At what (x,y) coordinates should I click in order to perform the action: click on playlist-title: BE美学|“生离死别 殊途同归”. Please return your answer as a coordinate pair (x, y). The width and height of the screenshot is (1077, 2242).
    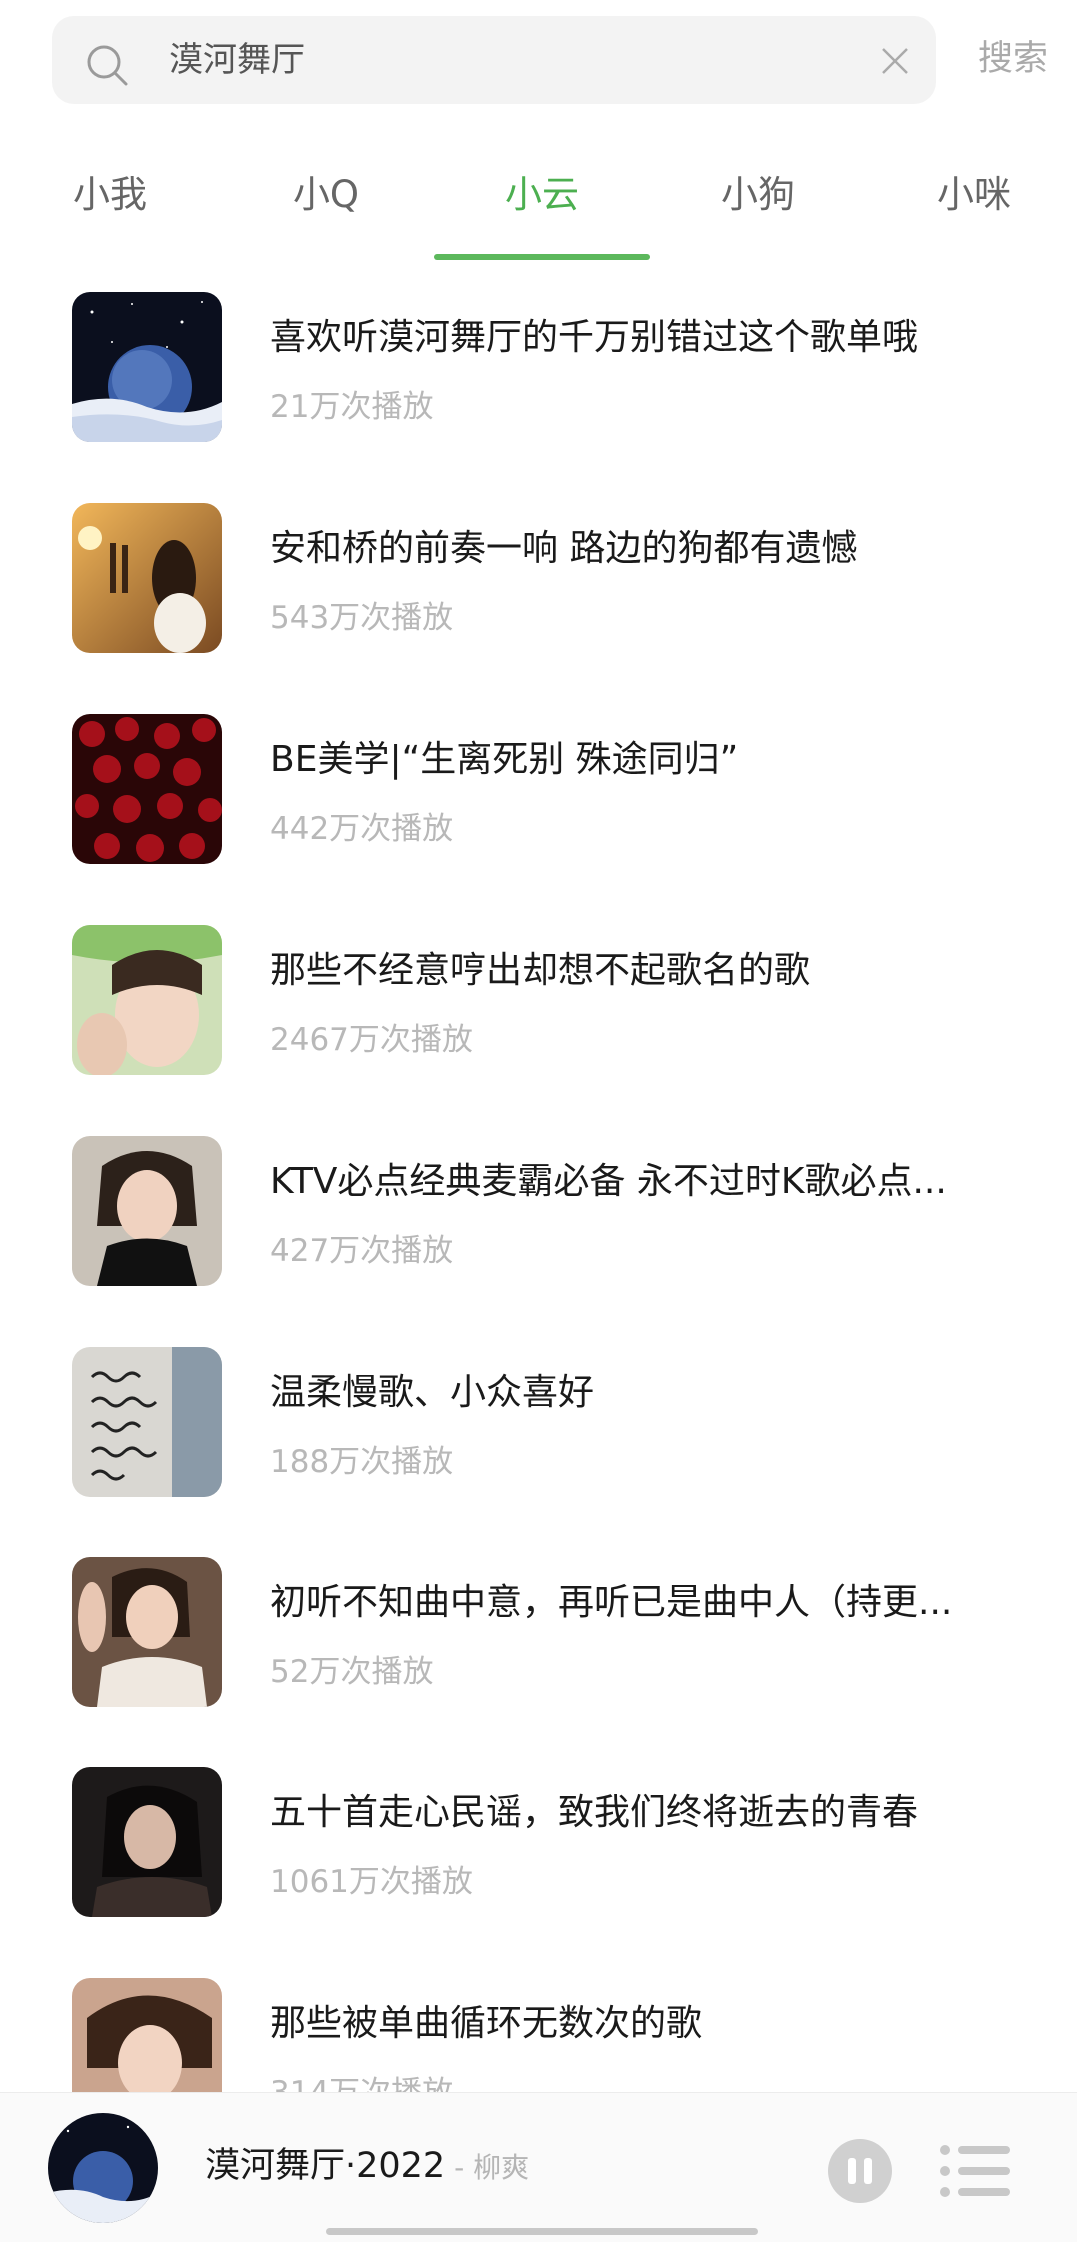
    Looking at the image, I should click on (504, 759).